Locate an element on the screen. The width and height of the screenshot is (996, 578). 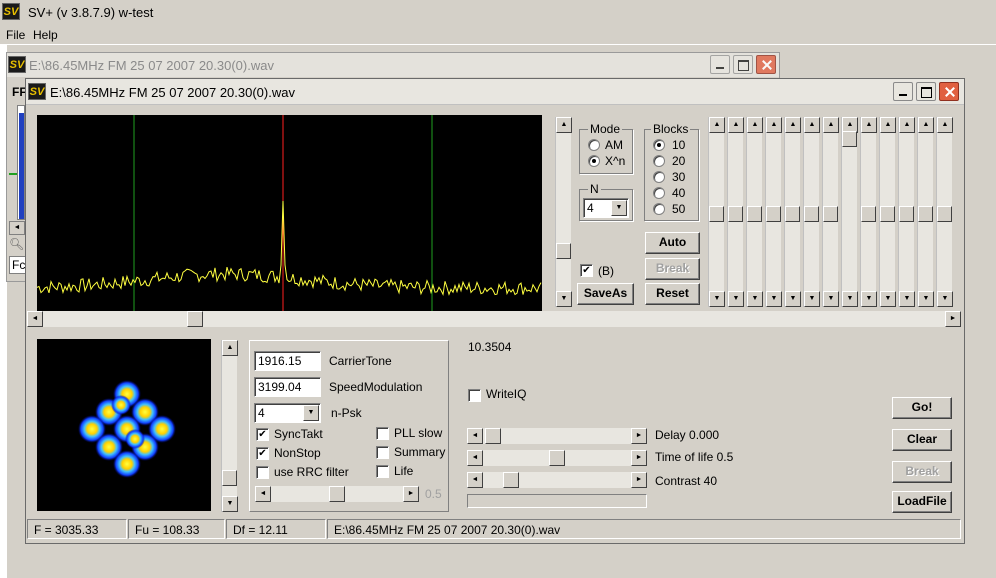
back-window-title: E:\86.45MHz FM 25 07 2007 20.30(0).wav is located at coordinates (151, 65).